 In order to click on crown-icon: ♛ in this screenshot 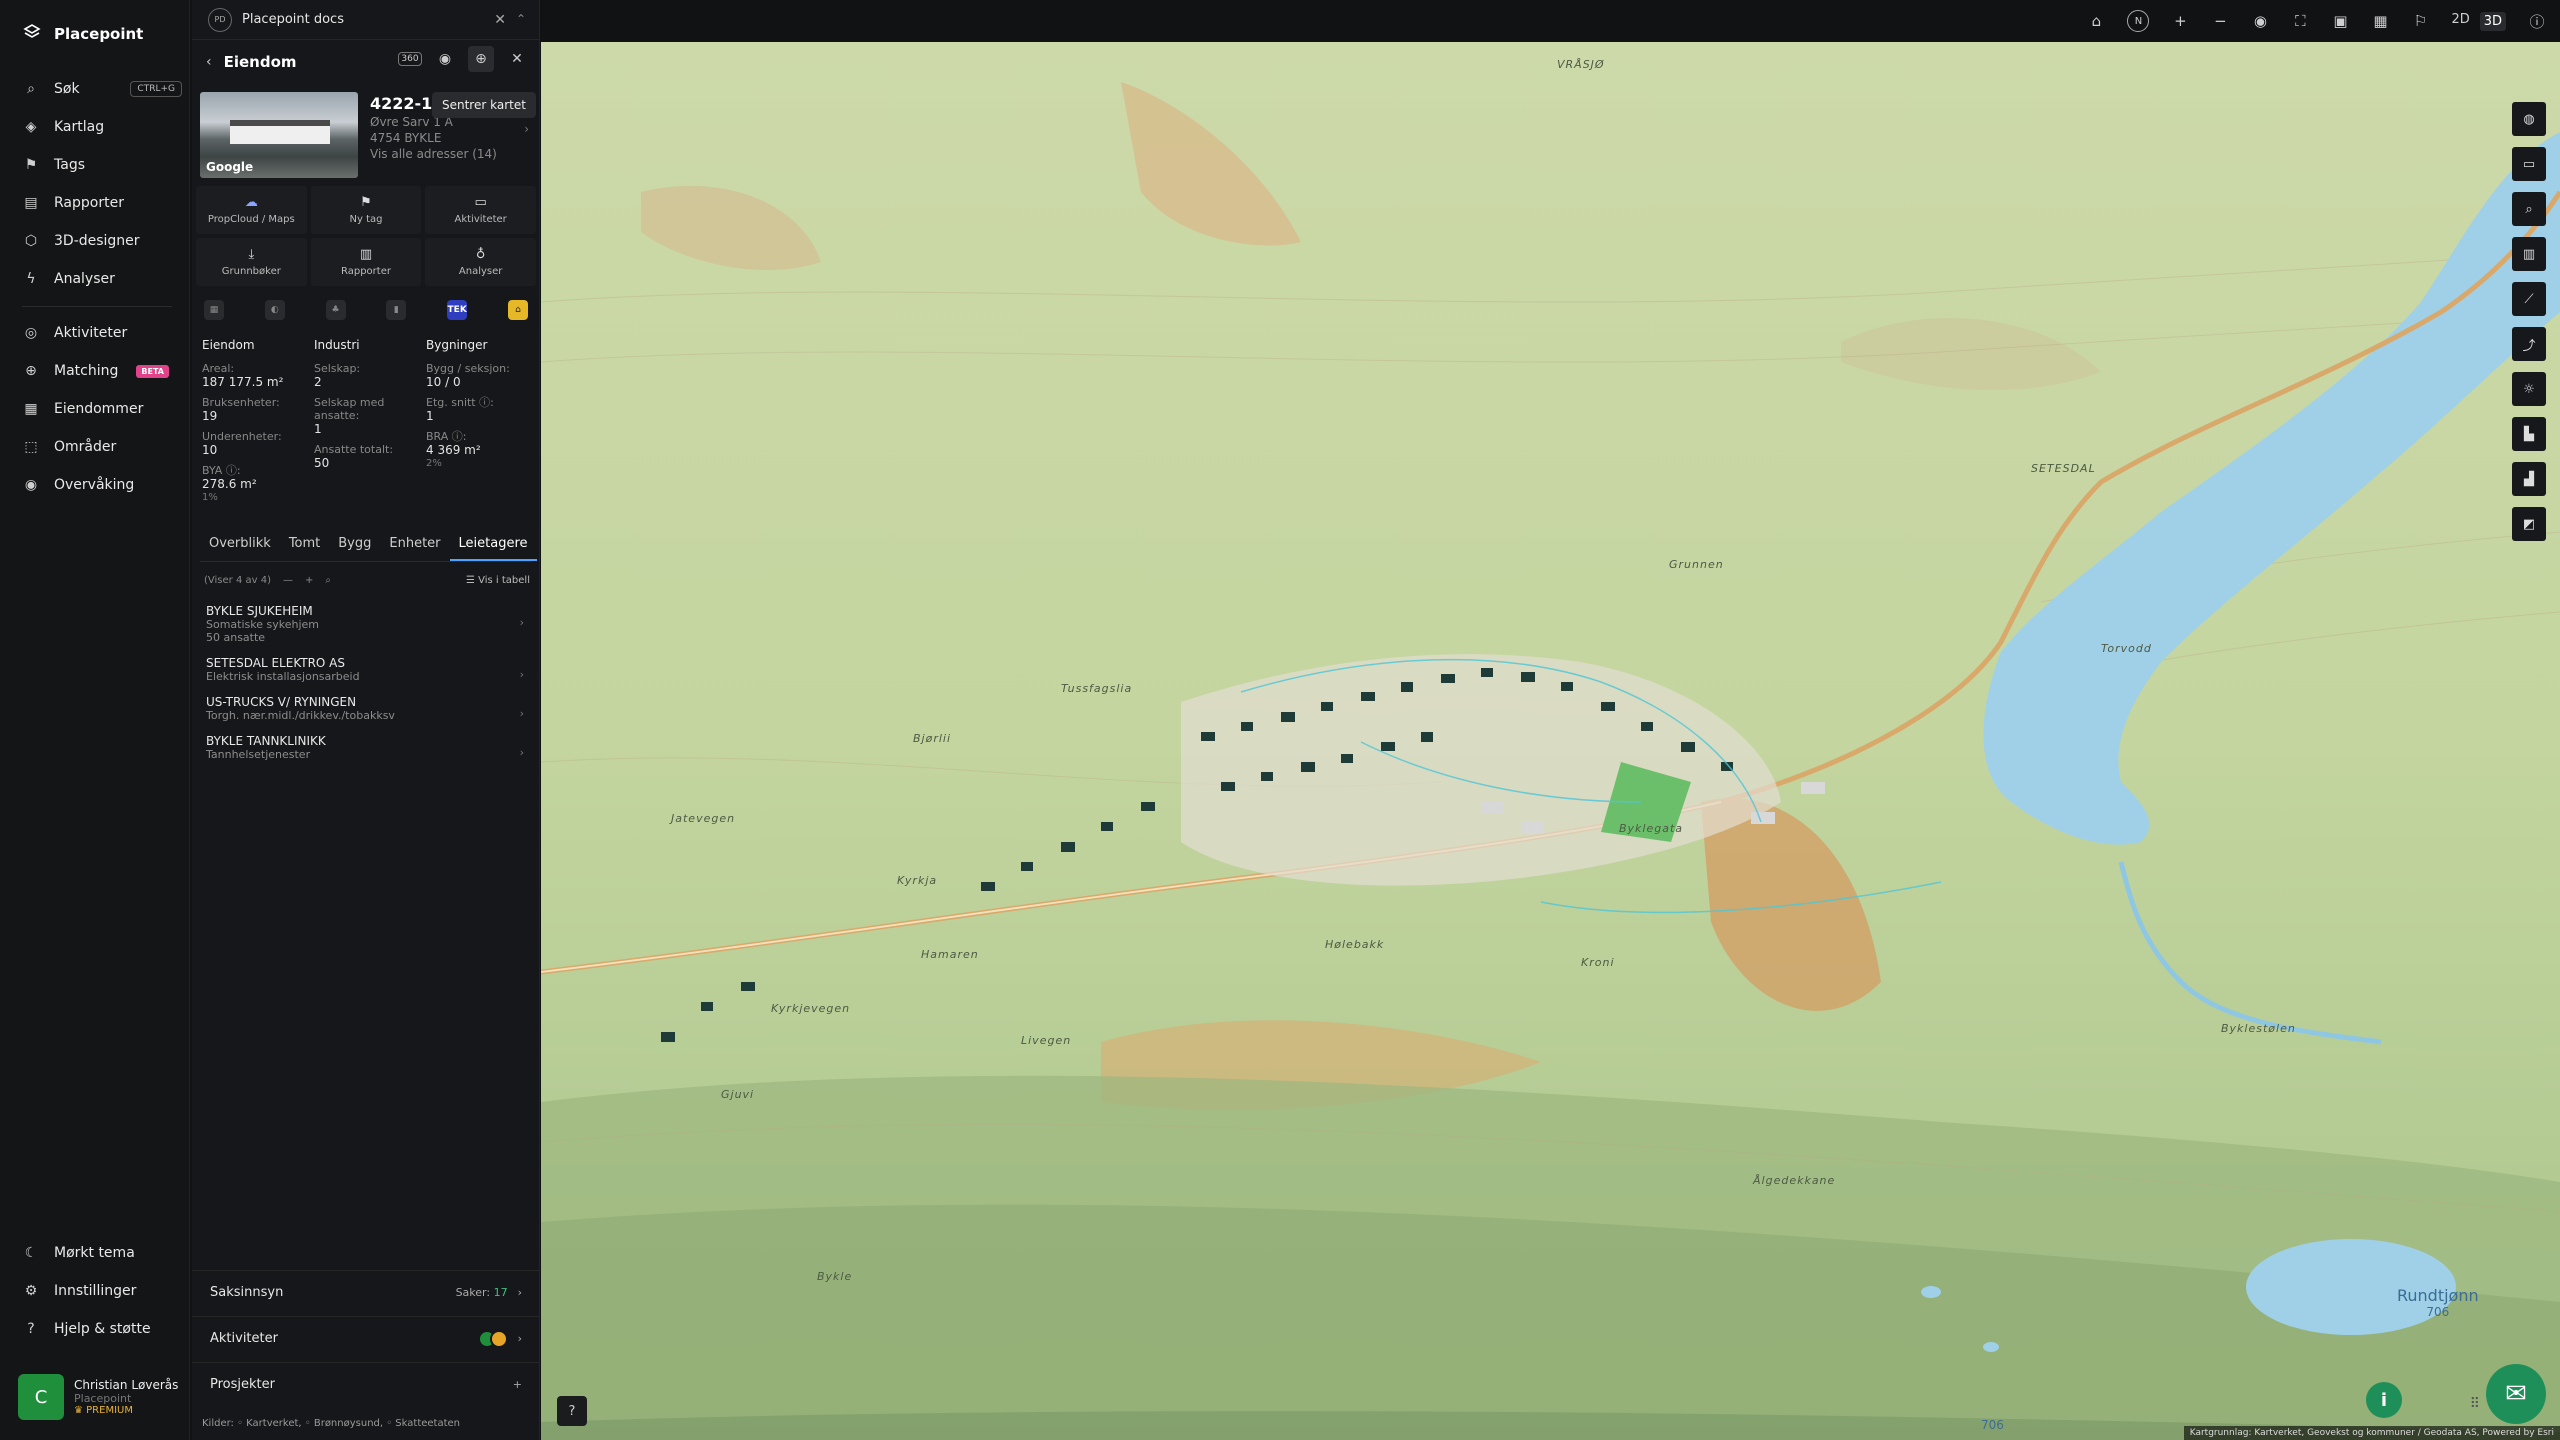, I will do `click(80, 1410)`.